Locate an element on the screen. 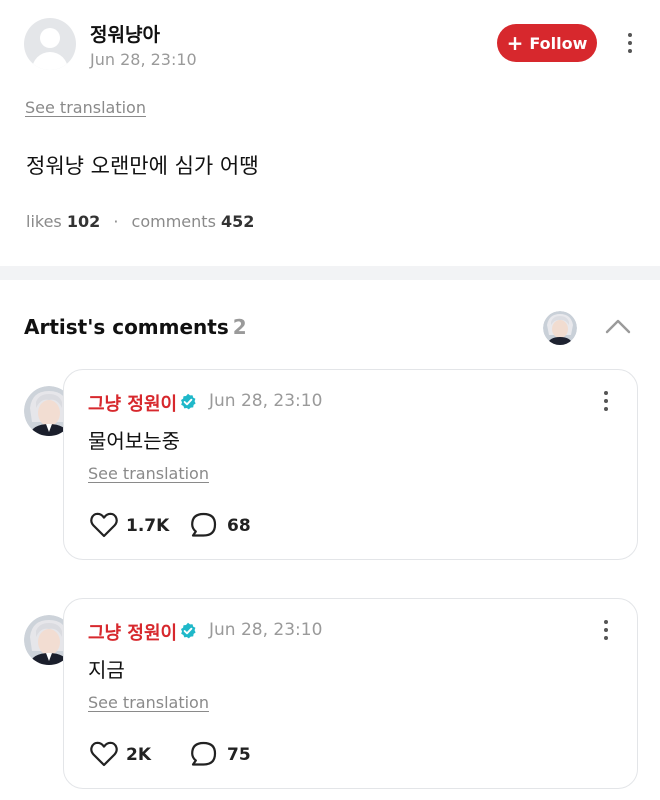  artist-comments-count: 2 is located at coordinates (239, 327).